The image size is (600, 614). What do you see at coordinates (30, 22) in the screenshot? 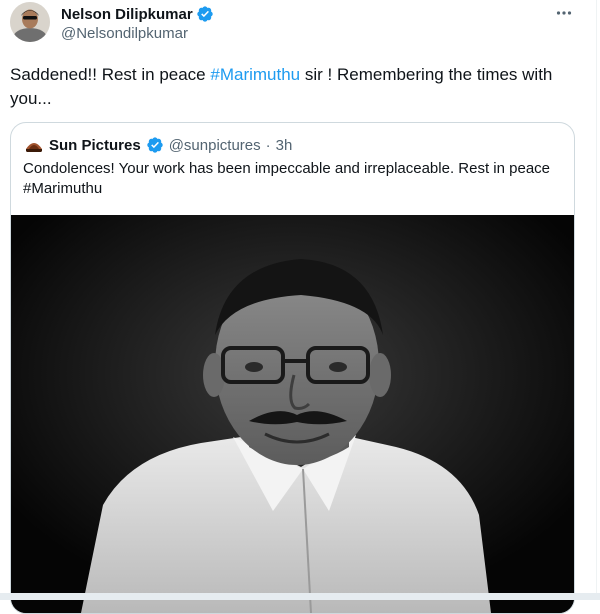
I see `author-avatar` at bounding box center [30, 22].